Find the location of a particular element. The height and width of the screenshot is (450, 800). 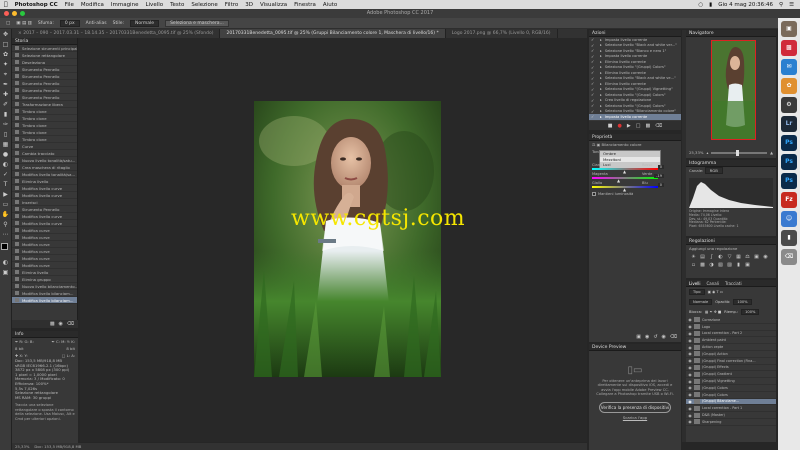

history-state: Modifica curve is located at coordinates (44, 265).